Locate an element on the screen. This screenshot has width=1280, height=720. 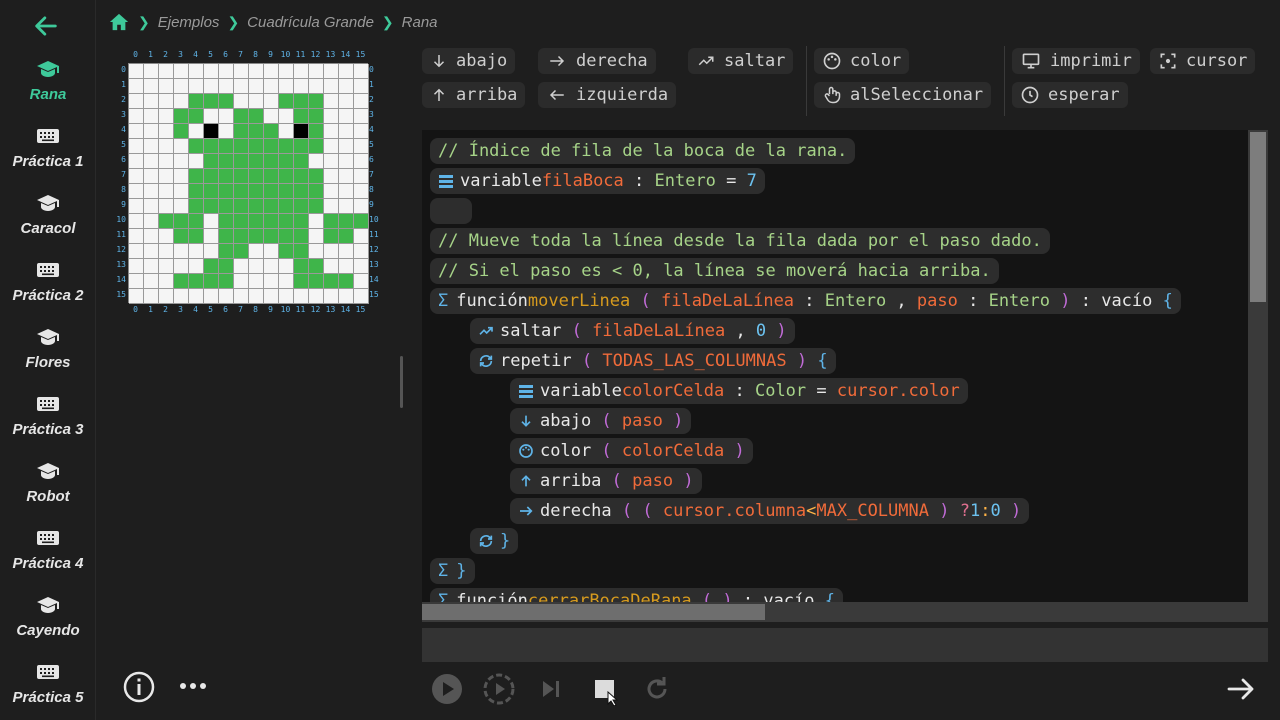
more-options-icon is located at coordinates (193, 686).